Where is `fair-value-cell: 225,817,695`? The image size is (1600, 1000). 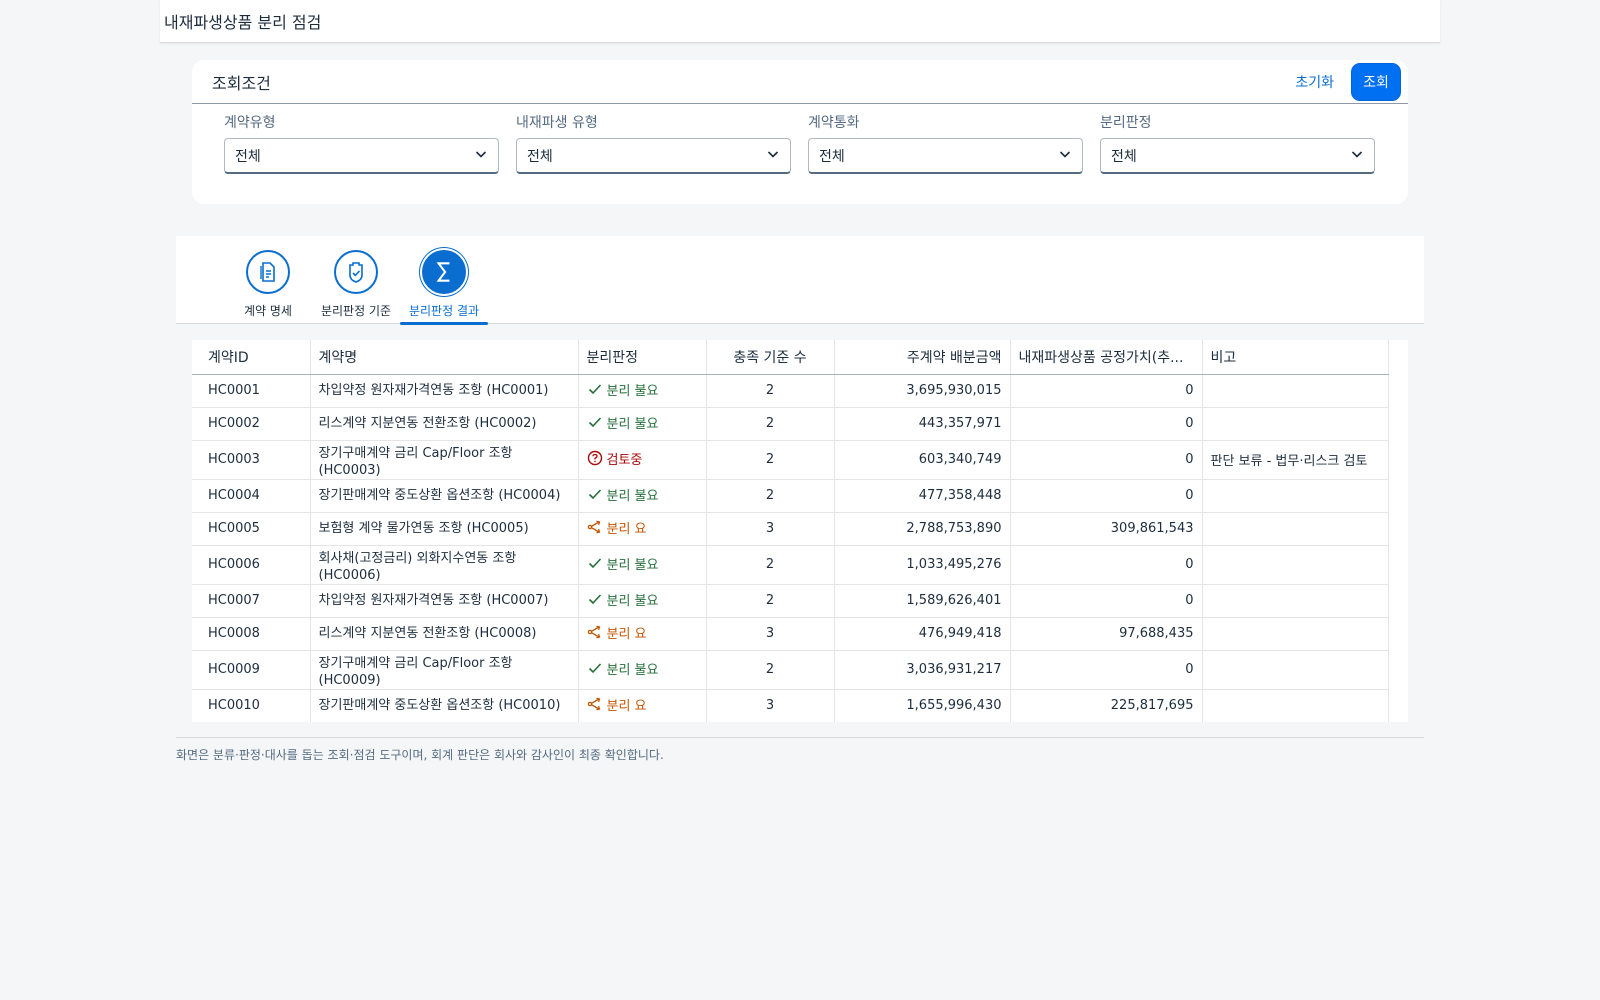
fair-value-cell: 225,817,695 is located at coordinates (1106, 705).